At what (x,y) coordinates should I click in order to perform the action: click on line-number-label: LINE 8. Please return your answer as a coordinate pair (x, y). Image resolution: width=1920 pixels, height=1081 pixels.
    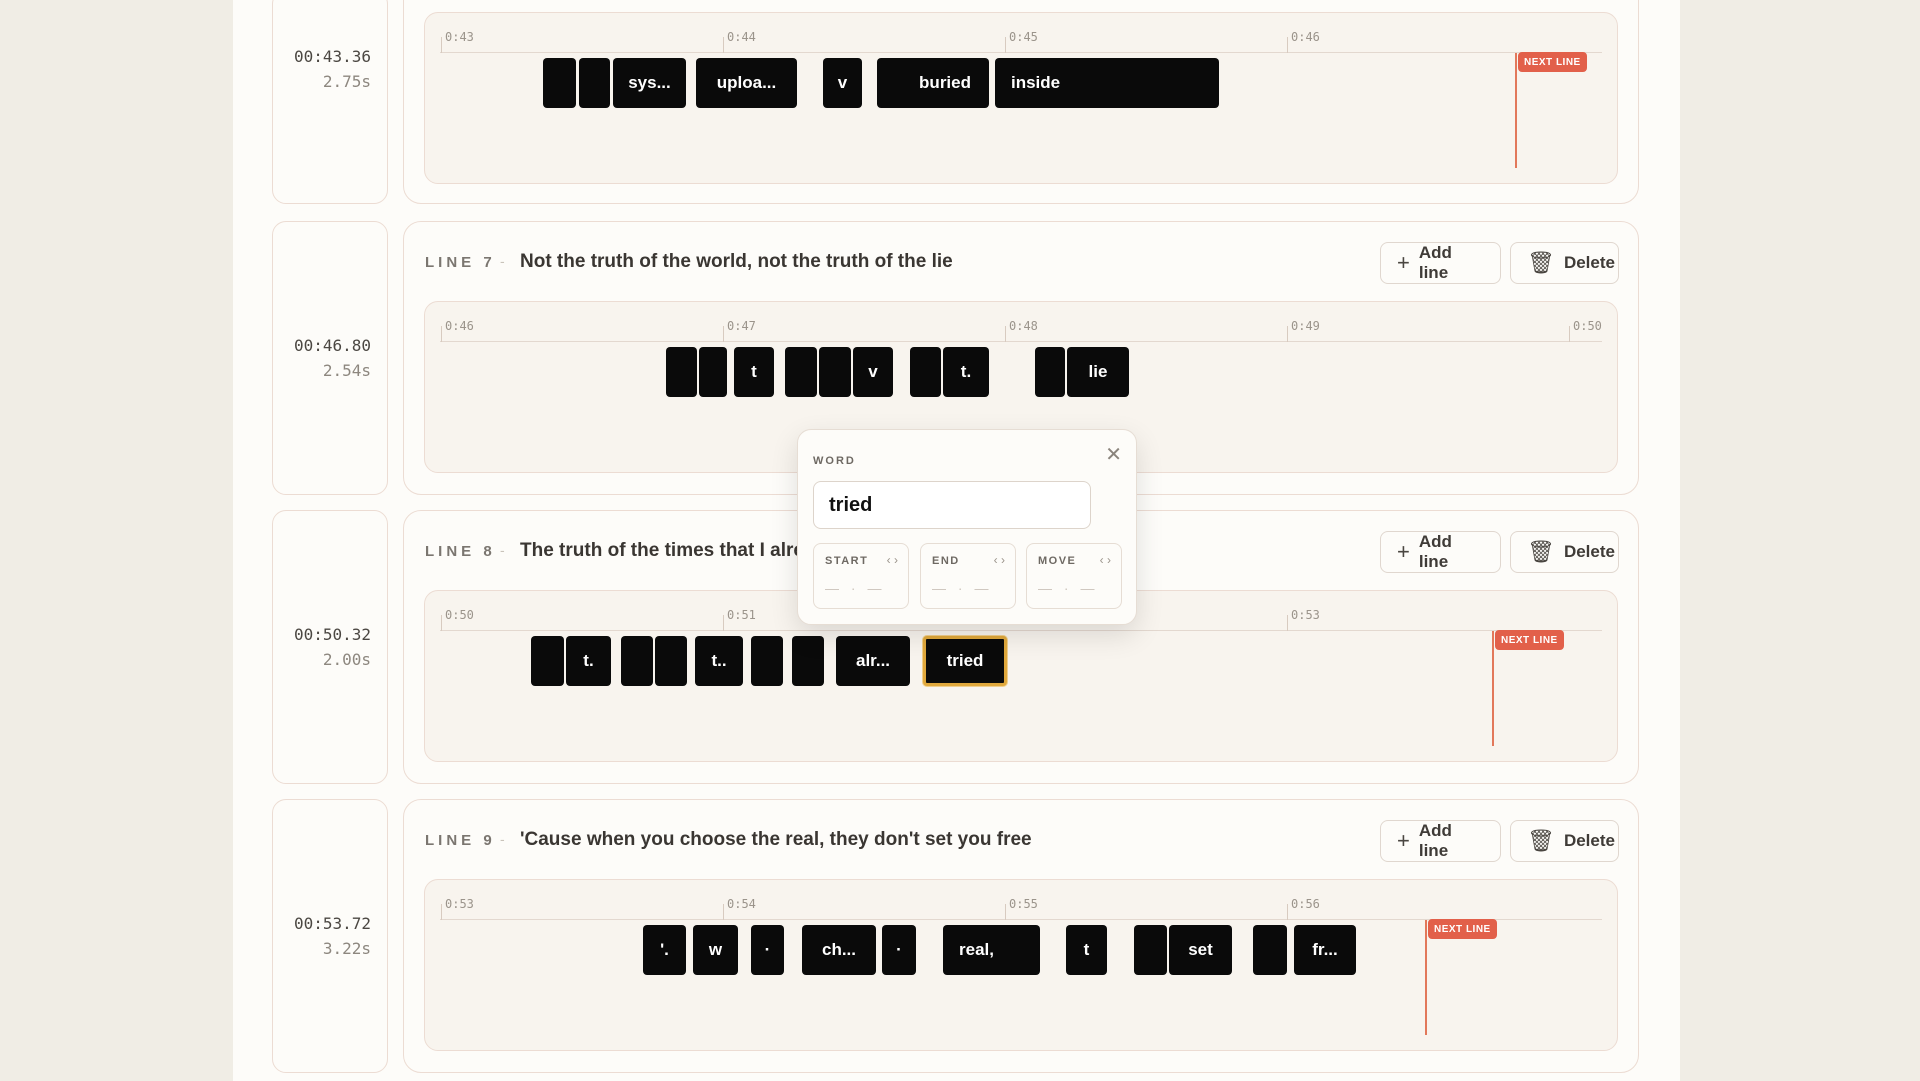
    Looking at the image, I should click on (460, 551).